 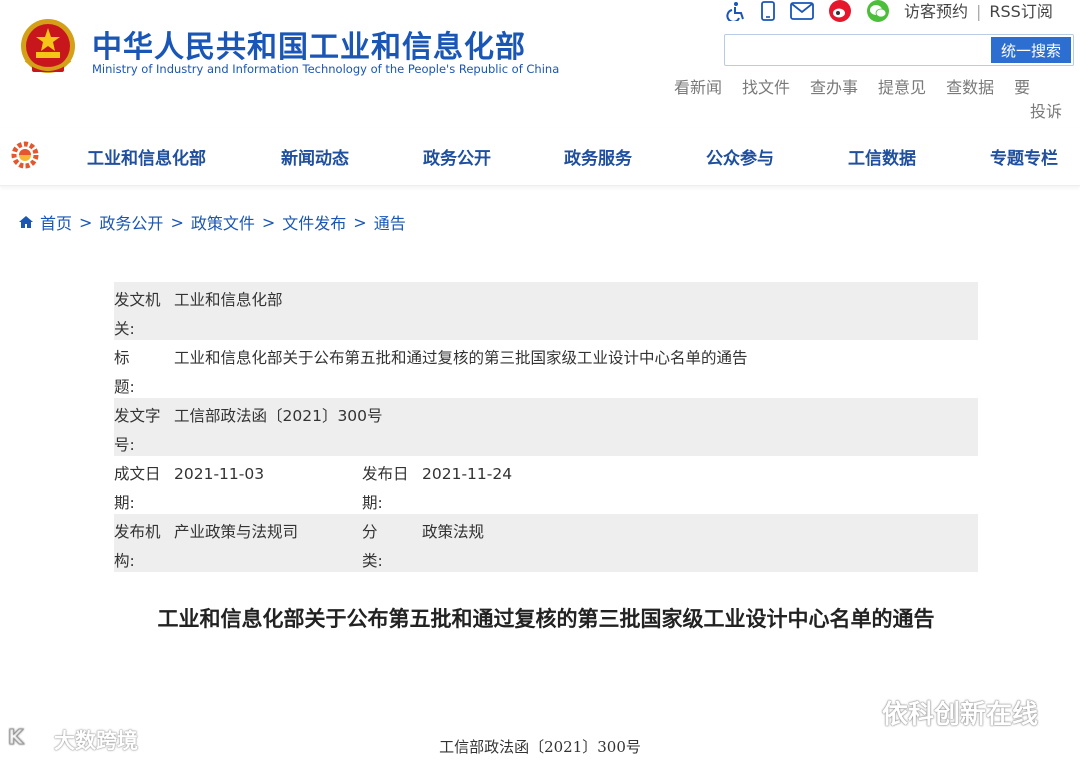 What do you see at coordinates (26, 222) in the screenshot?
I see `home-icon` at bounding box center [26, 222].